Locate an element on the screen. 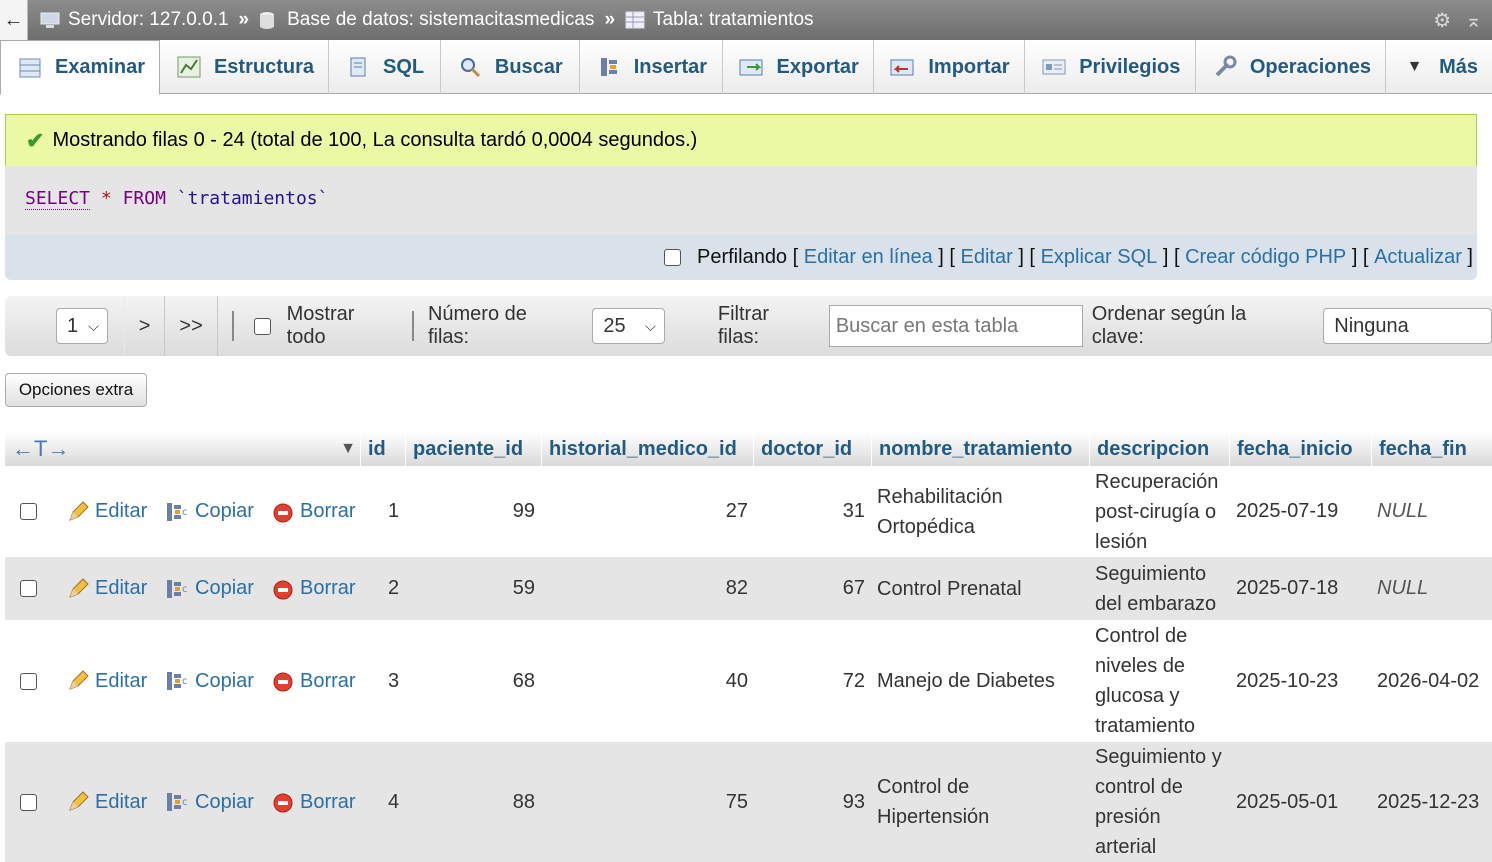 The height and width of the screenshot is (862, 1492). collapse-top-icon: ⌅ is located at coordinates (1473, 20).